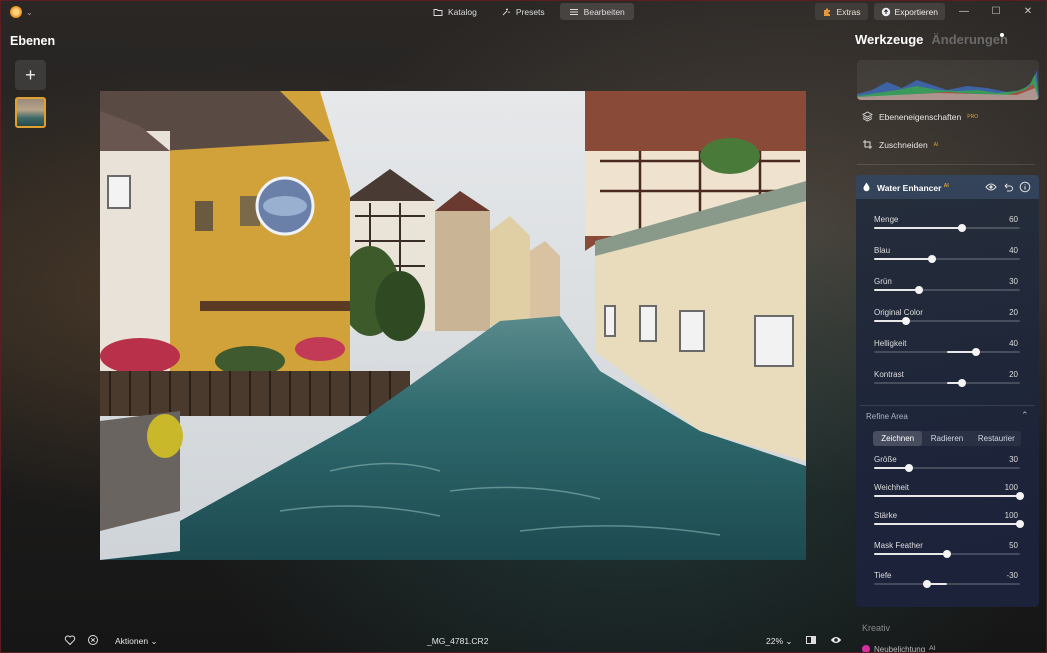 Image resolution: width=1047 pixels, height=653 pixels. Describe the element at coordinates (866, 649) in the screenshot. I see `relight-icon` at that location.